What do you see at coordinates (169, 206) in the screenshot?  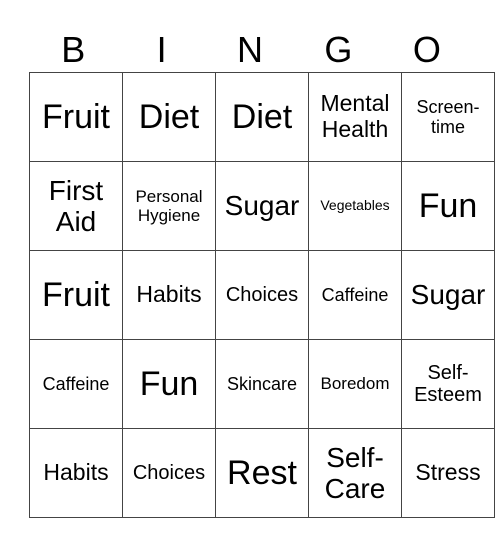 I see `bingo-cell: Personal Hygiene` at bounding box center [169, 206].